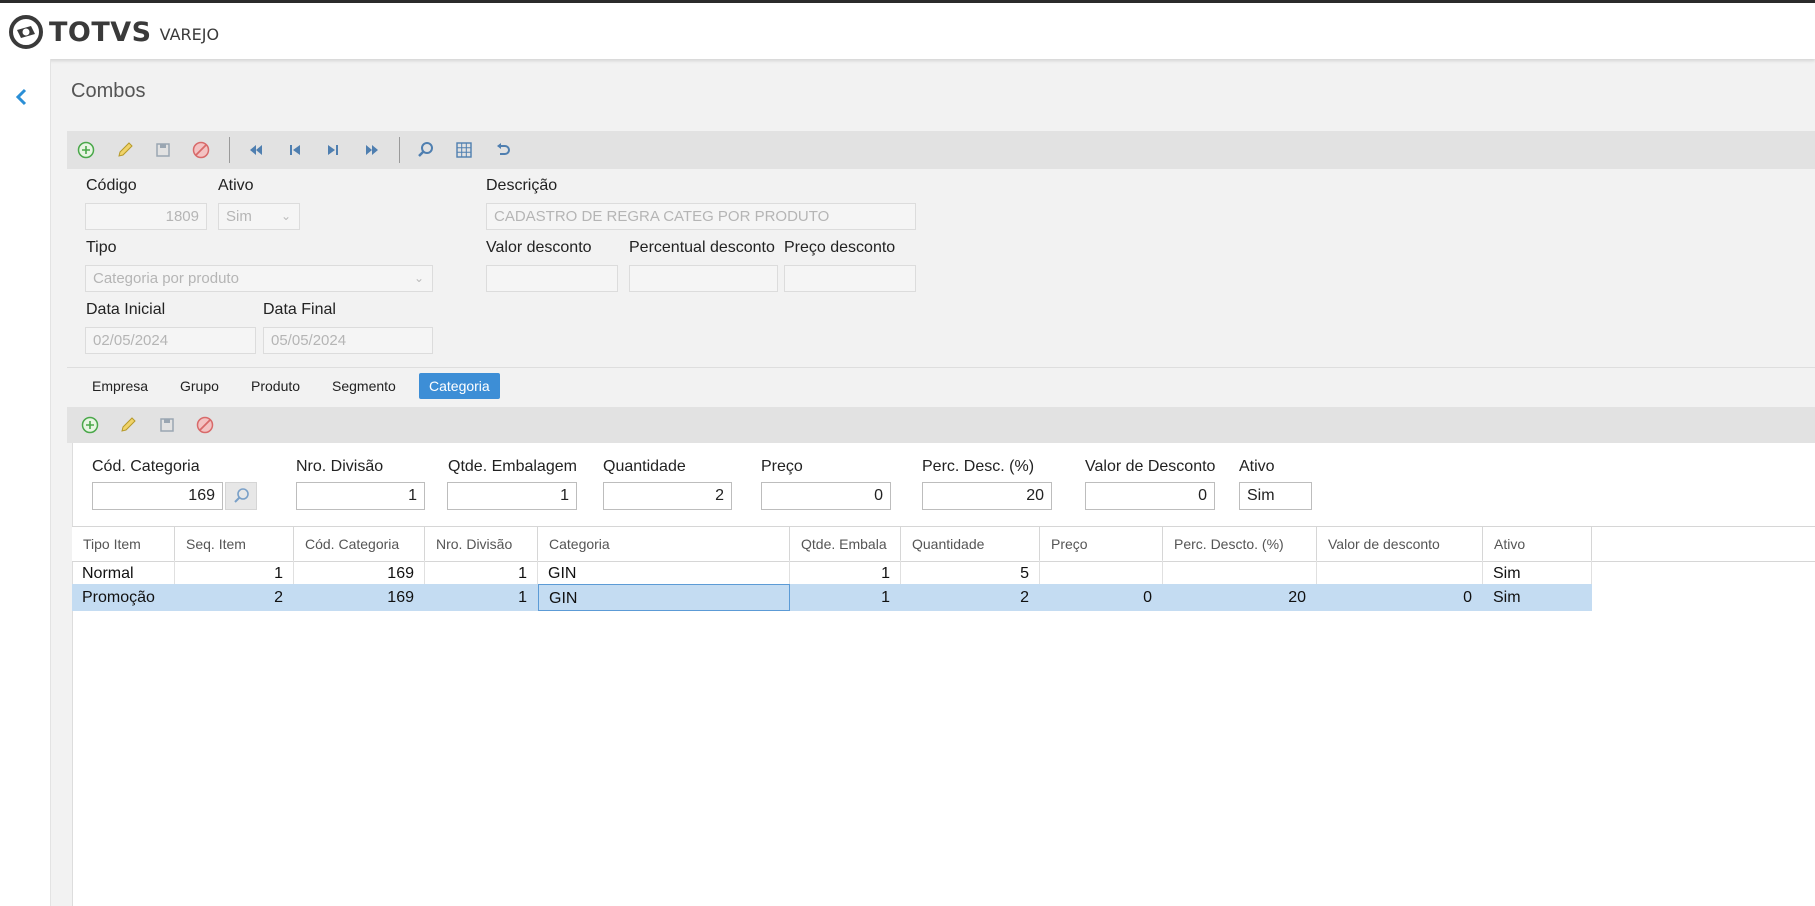 This screenshot has width=1815, height=906. I want to click on grid-icon, so click(464, 150).